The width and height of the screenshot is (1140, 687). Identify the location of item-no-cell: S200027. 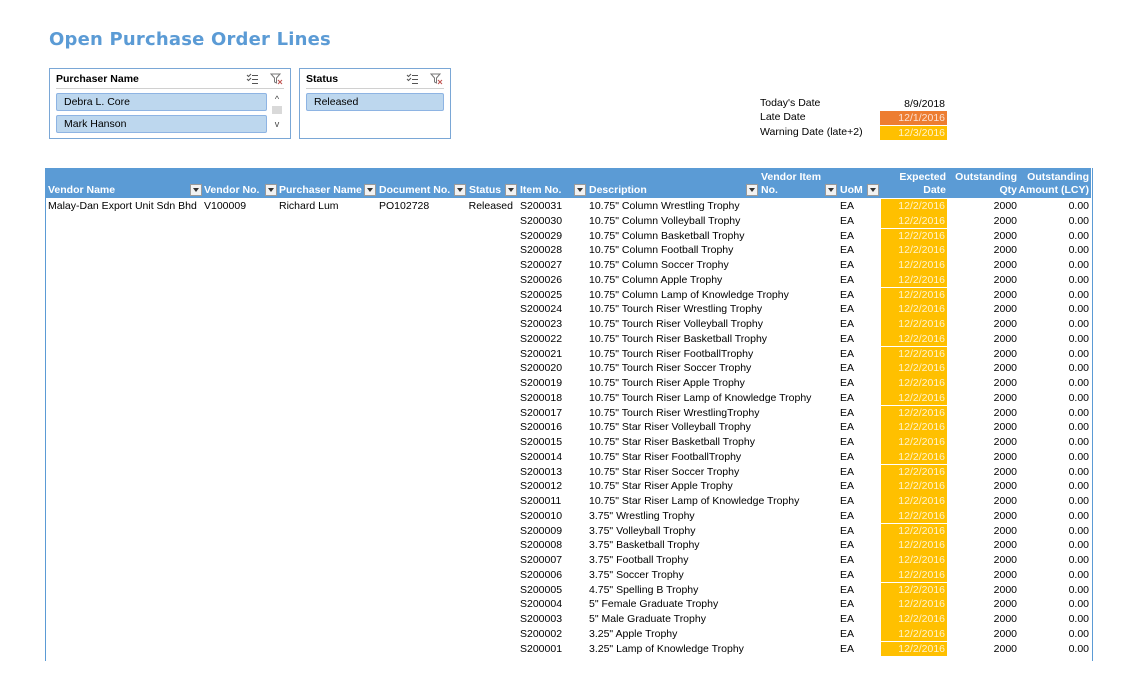
(541, 265).